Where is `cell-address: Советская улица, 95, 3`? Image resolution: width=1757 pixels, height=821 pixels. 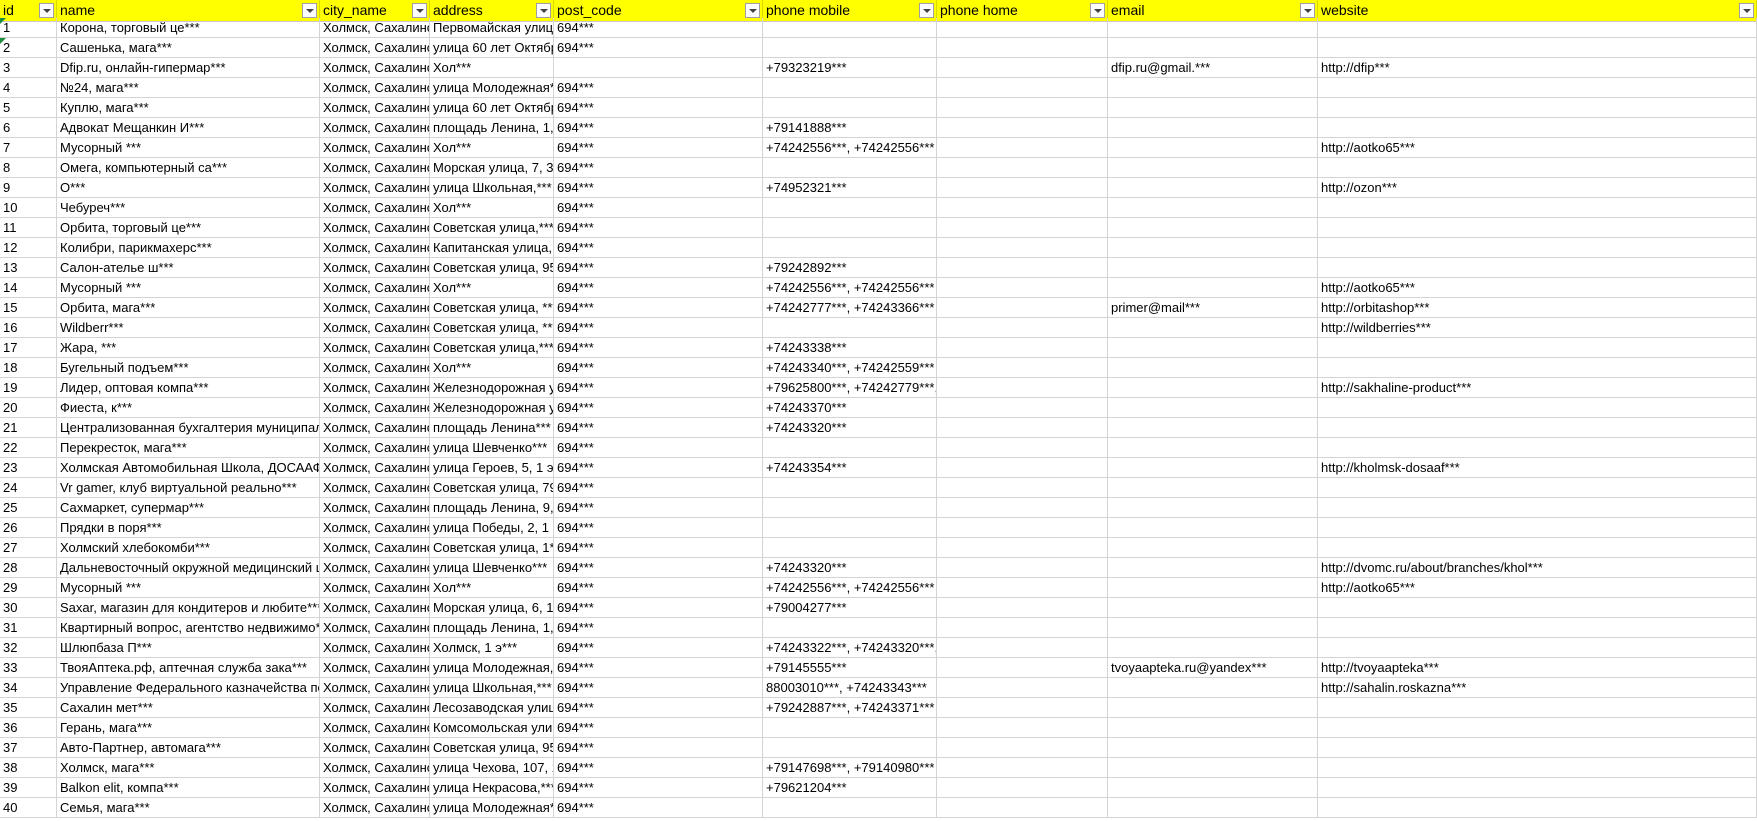 cell-address: Советская улица, 95, 3 is located at coordinates (492, 267).